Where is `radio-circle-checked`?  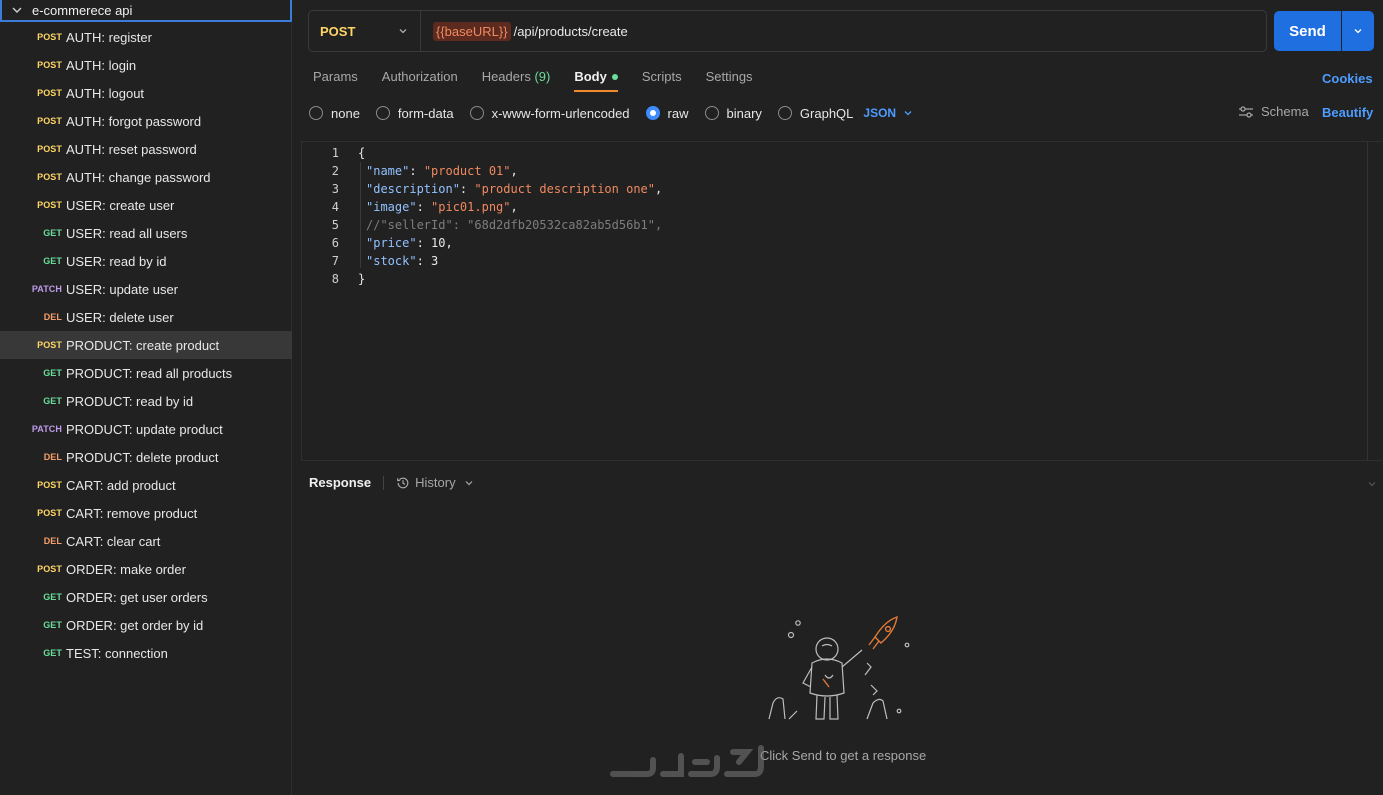
radio-circle-checked is located at coordinates (652, 113).